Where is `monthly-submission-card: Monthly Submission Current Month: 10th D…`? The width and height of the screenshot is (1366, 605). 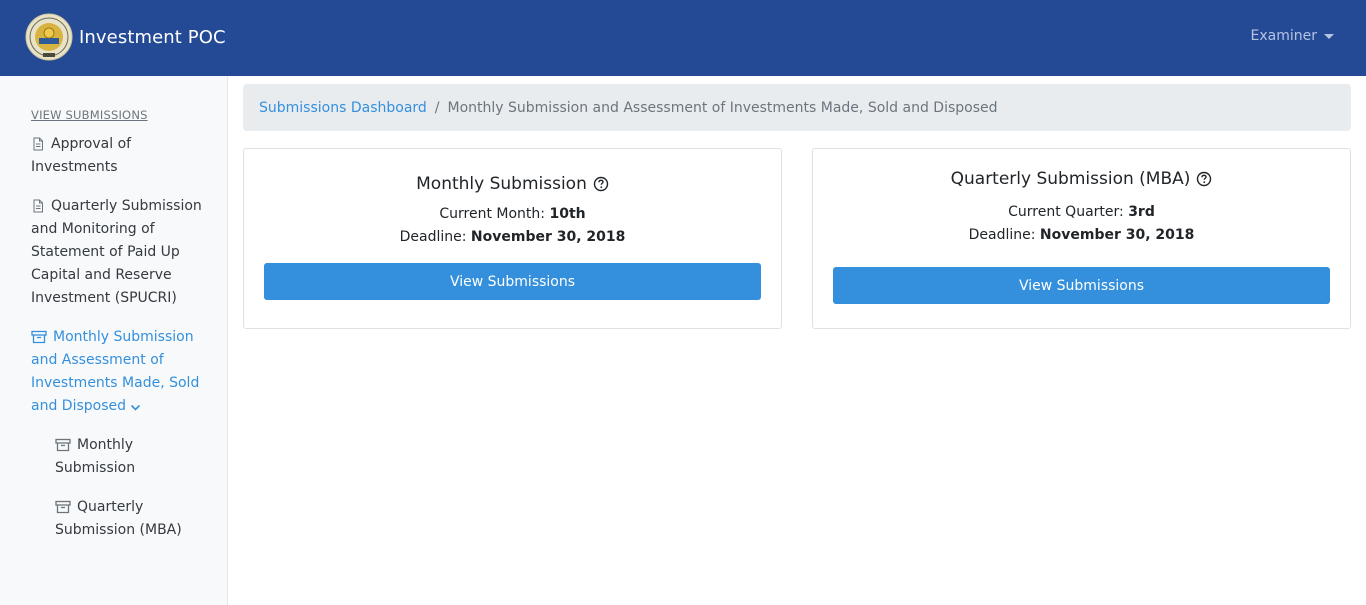
monthly-submission-card: Monthly Submission Current Month: 10th D… is located at coordinates (512, 238).